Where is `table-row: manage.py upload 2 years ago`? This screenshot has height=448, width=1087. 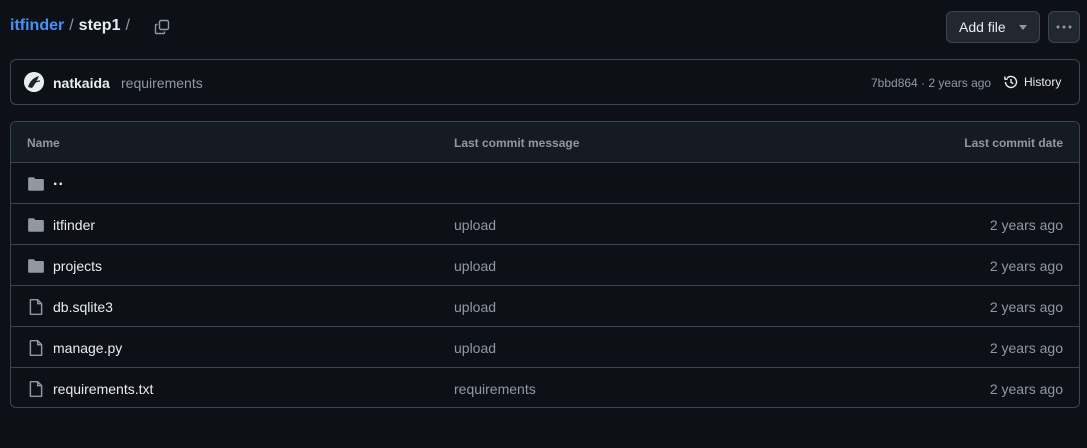
table-row: manage.py upload 2 years ago is located at coordinates (545, 347).